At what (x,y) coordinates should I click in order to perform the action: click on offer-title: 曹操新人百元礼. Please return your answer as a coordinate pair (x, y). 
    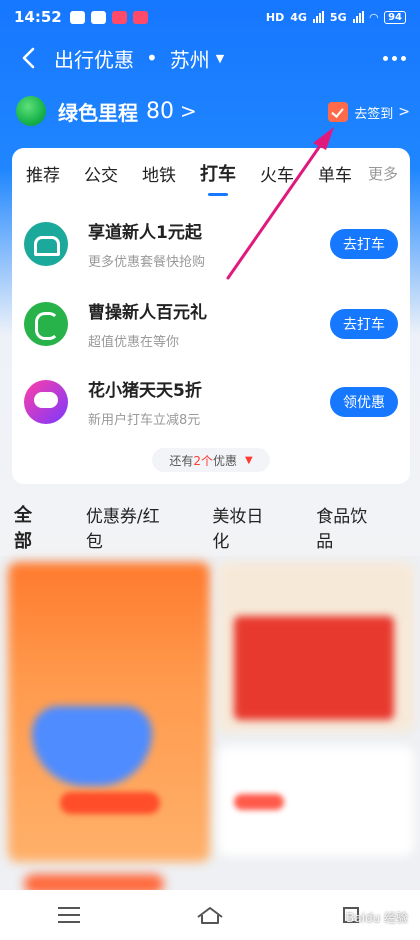
    Looking at the image, I should click on (147, 313).